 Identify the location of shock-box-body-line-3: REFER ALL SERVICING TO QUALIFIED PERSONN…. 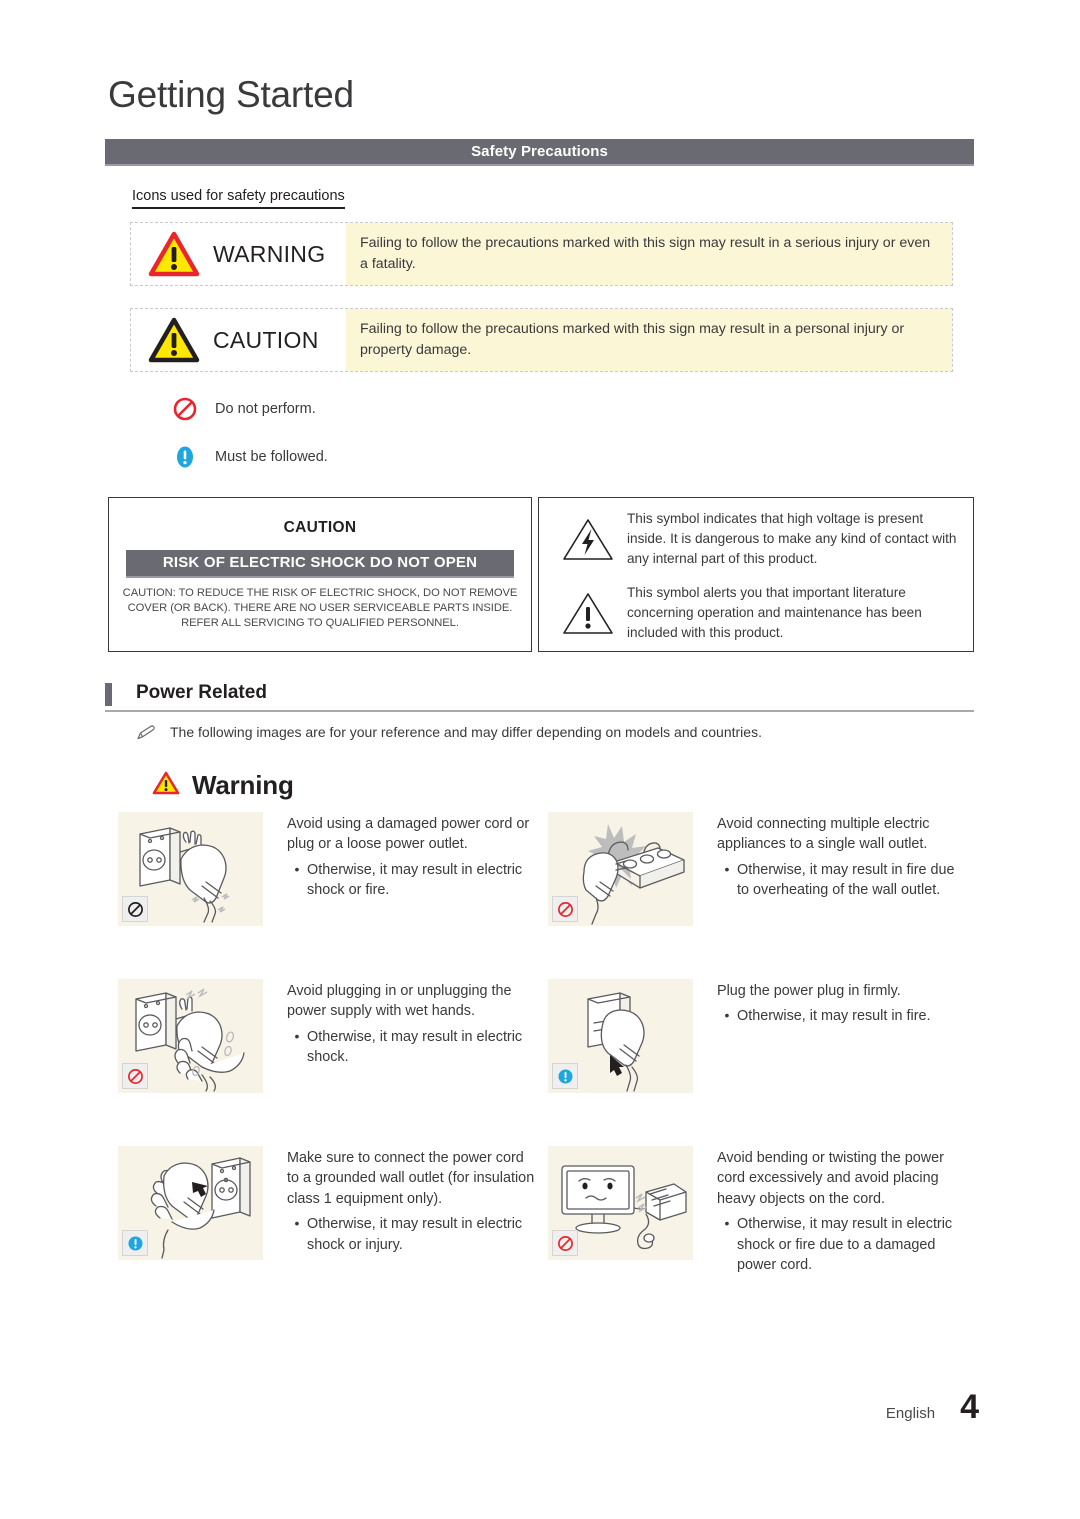
(320, 622).